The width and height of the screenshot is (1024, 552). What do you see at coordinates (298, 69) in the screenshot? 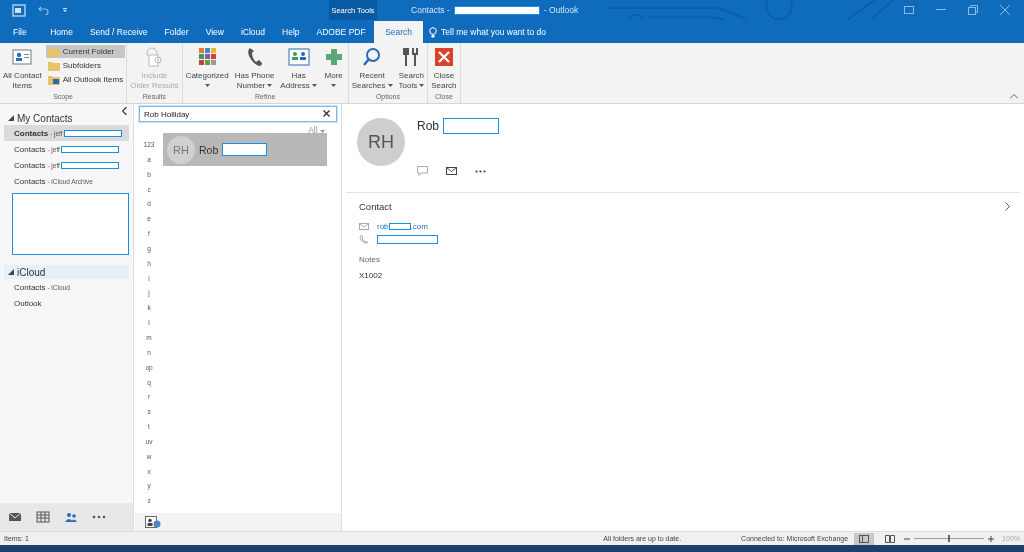
I see `ribbon-button: Has Address` at bounding box center [298, 69].